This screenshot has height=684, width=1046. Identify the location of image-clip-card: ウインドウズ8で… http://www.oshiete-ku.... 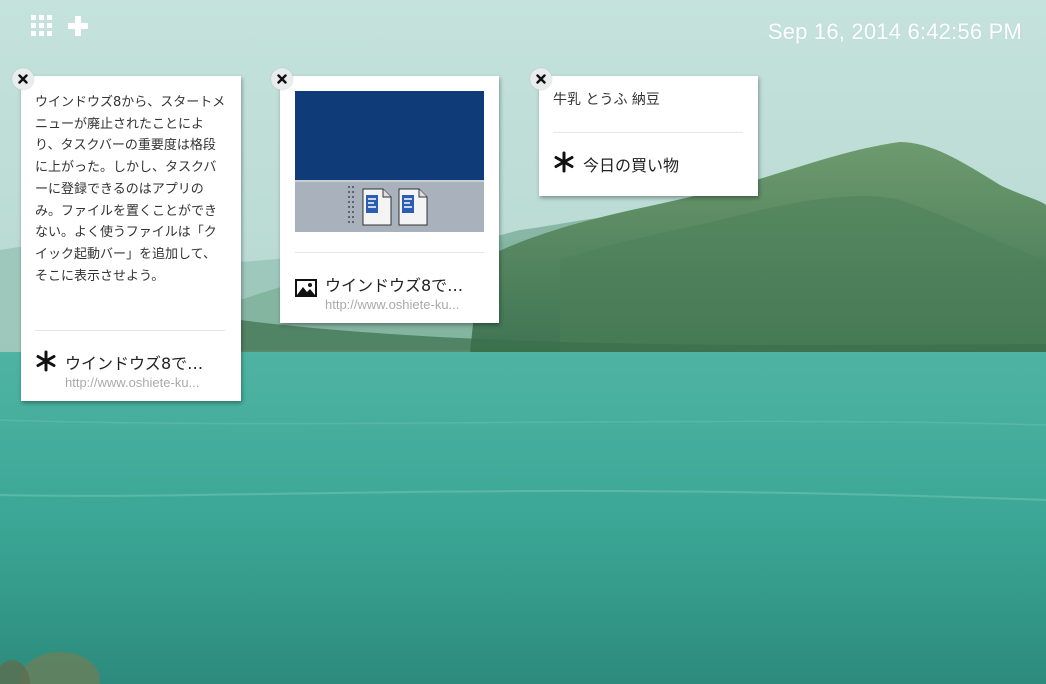
(385, 195).